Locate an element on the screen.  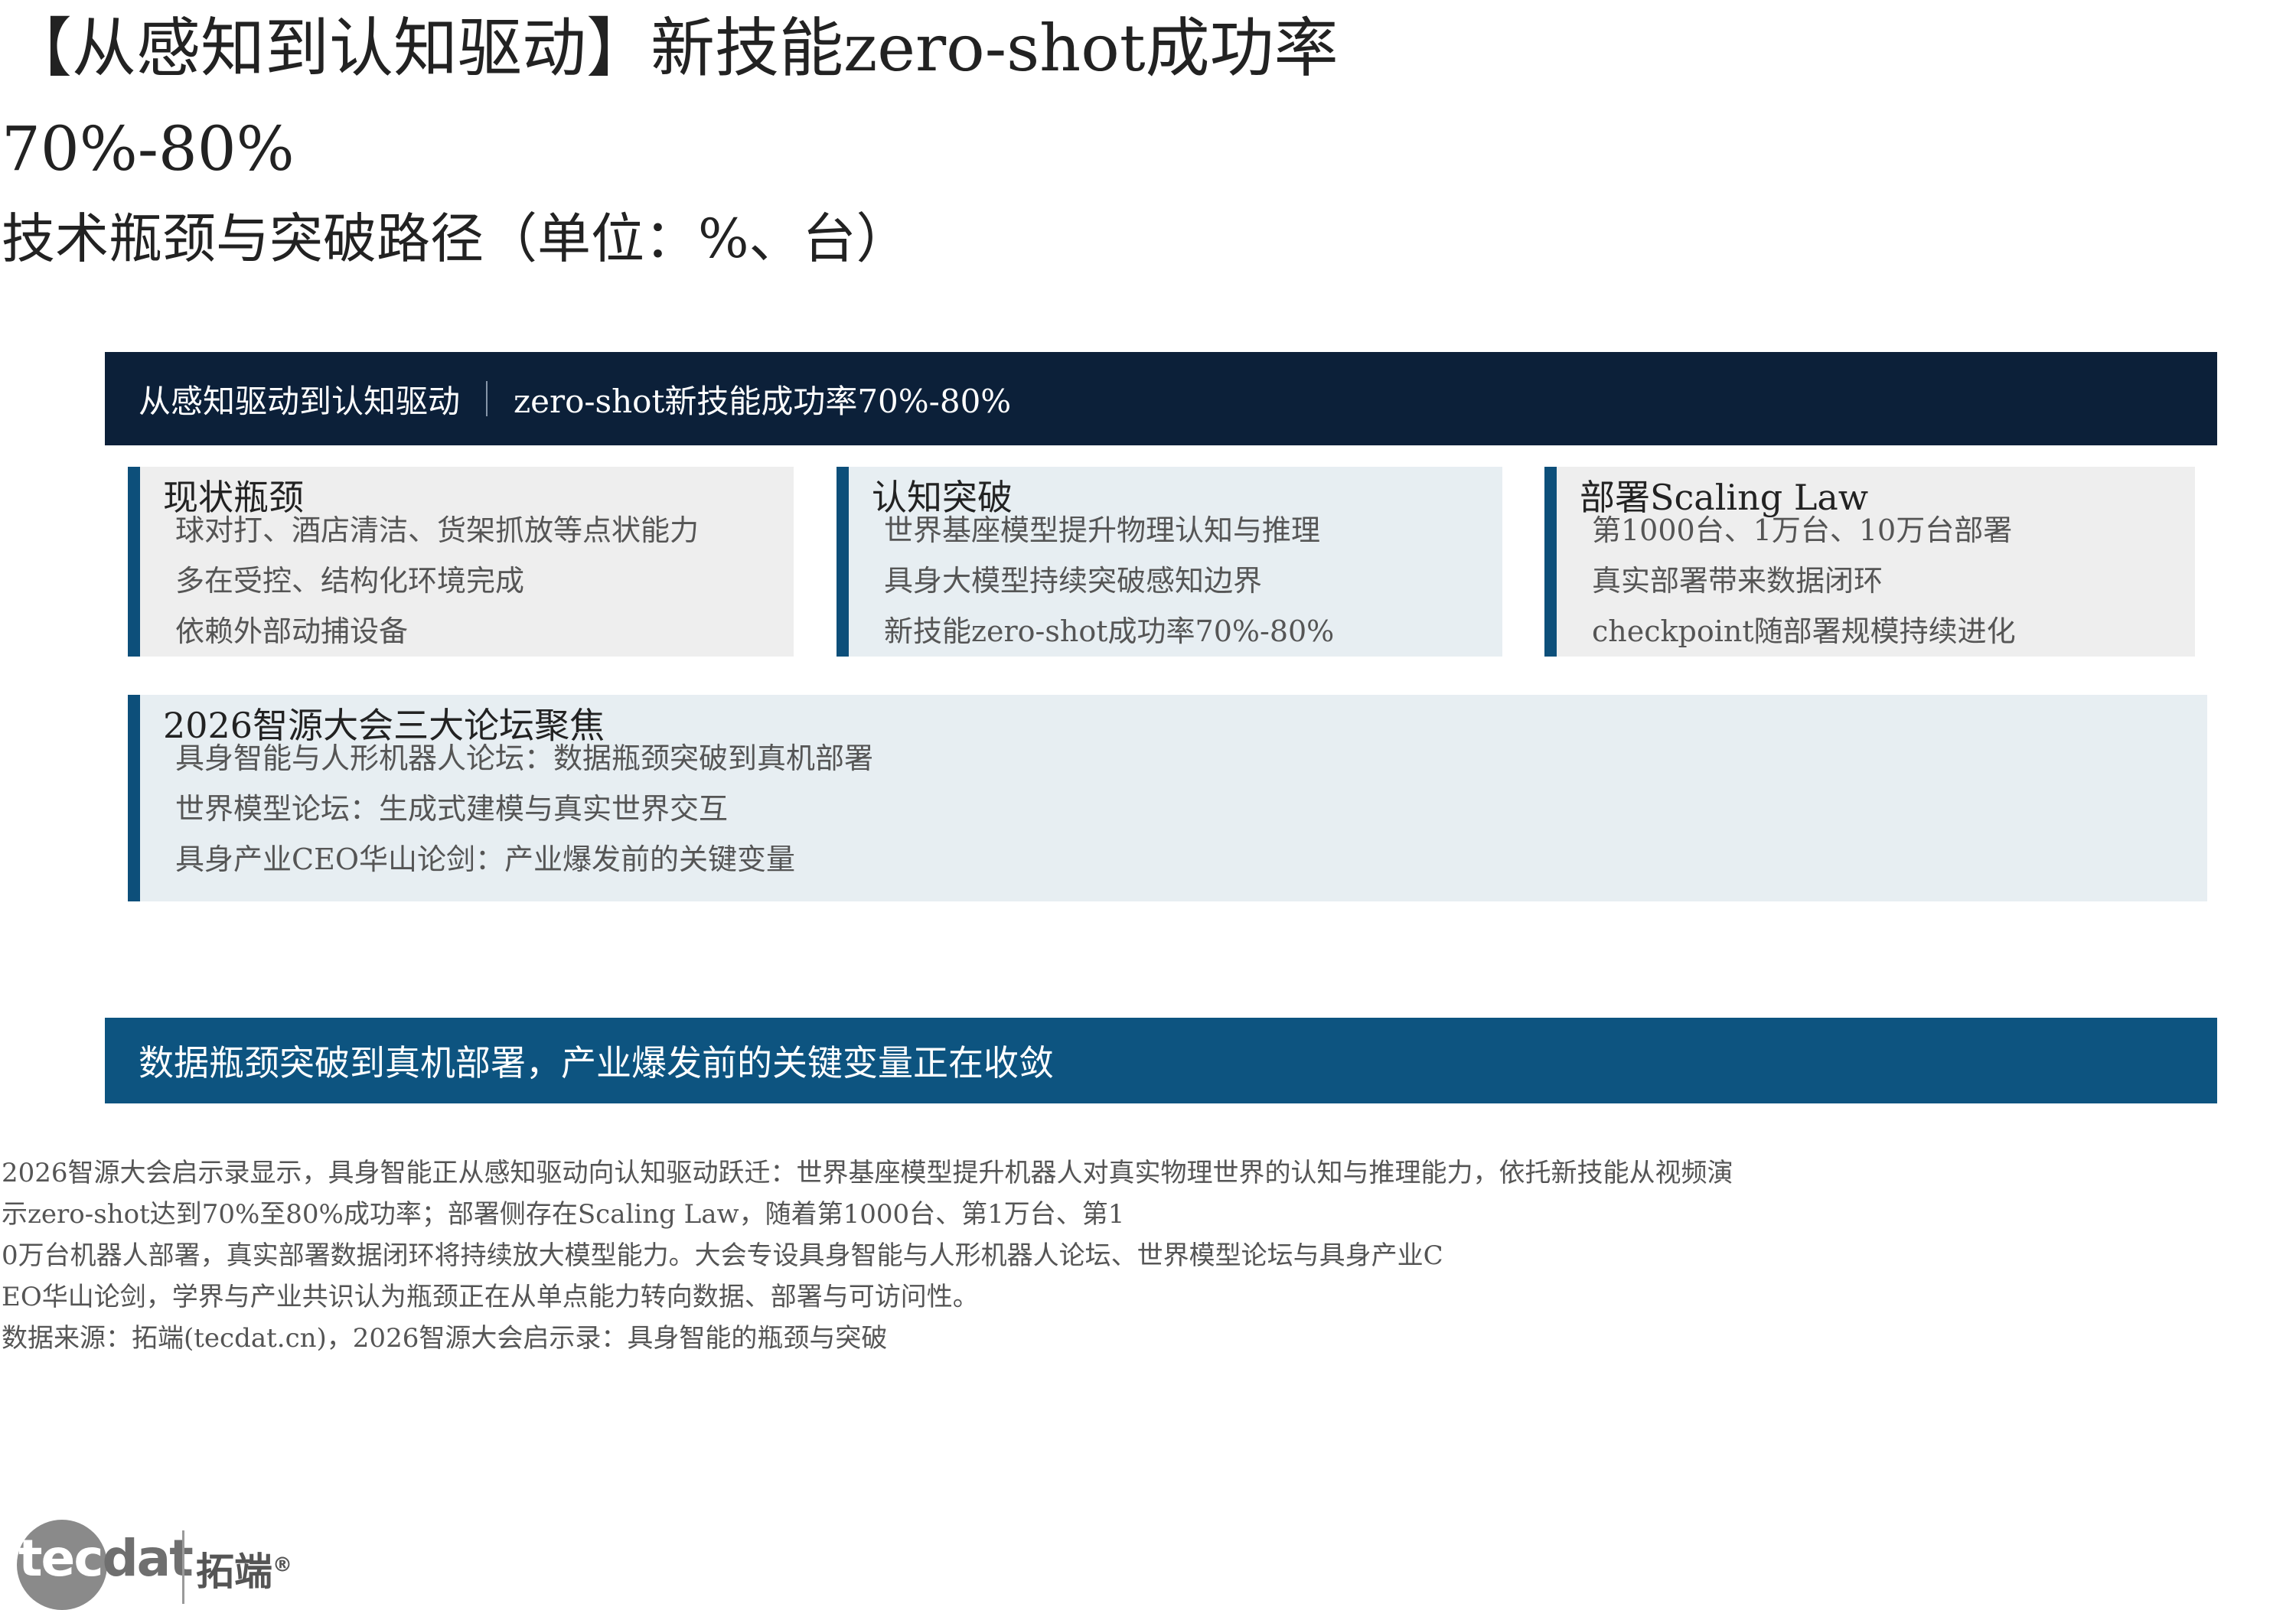
card-item: 依赖外部动捕设备 is located at coordinates (292, 631).